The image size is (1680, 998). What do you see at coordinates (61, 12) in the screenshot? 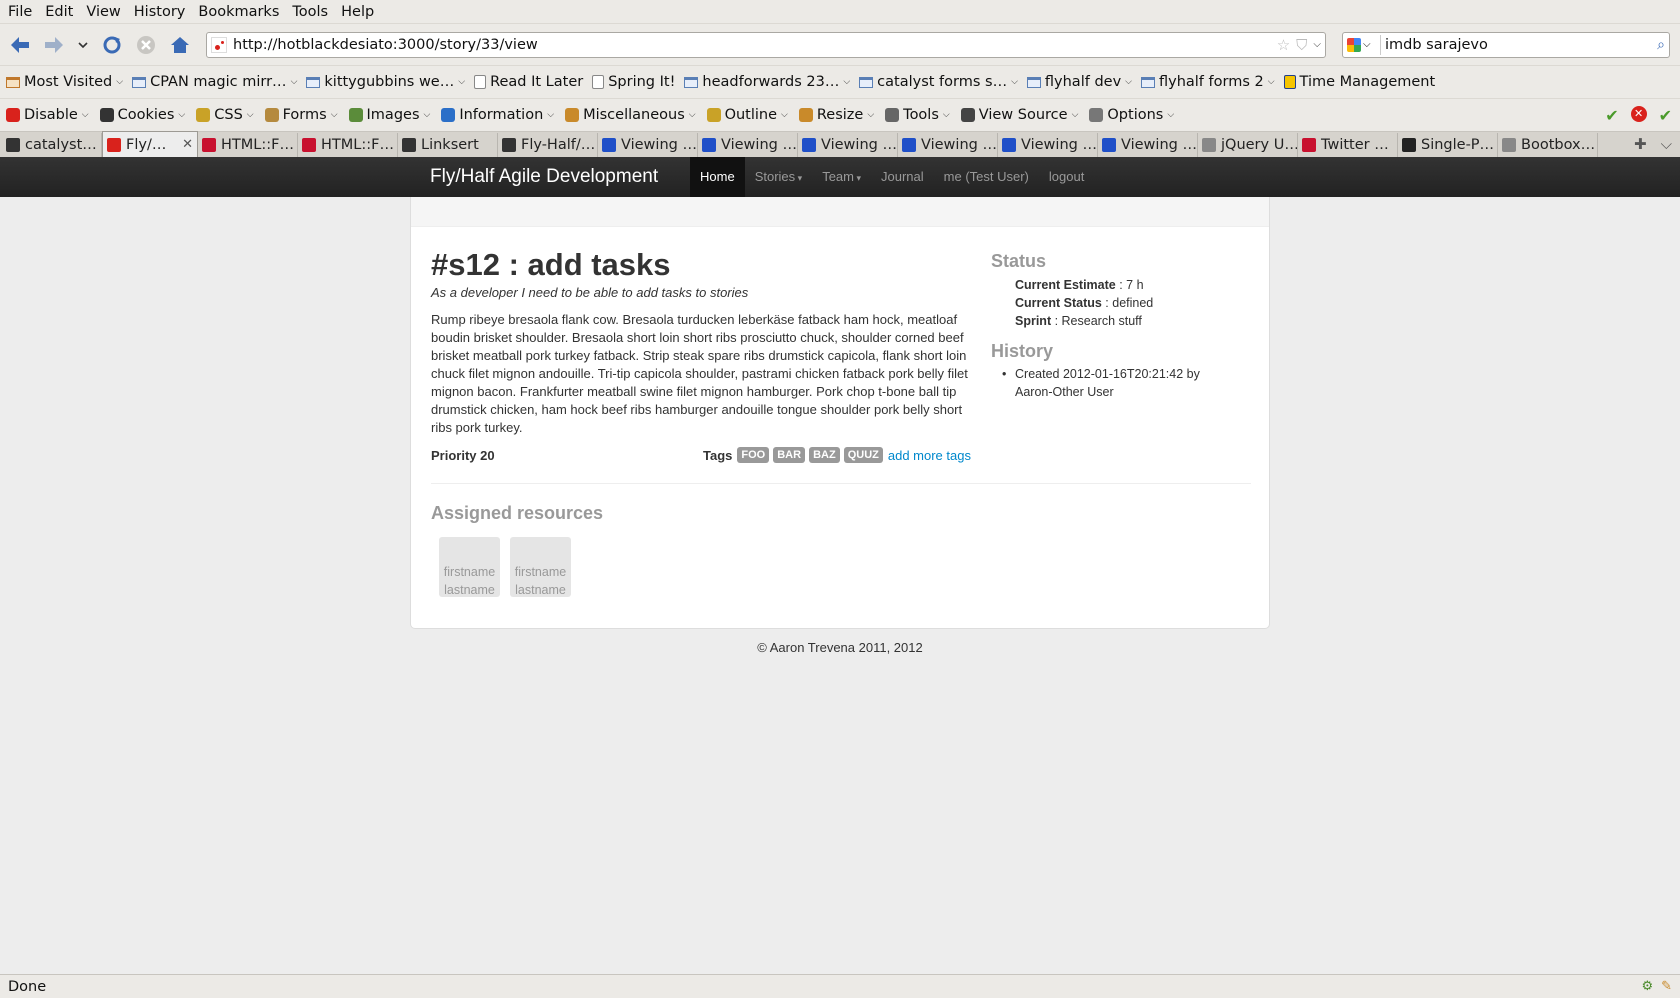
I see `menu-edit: Edit` at bounding box center [61, 12].